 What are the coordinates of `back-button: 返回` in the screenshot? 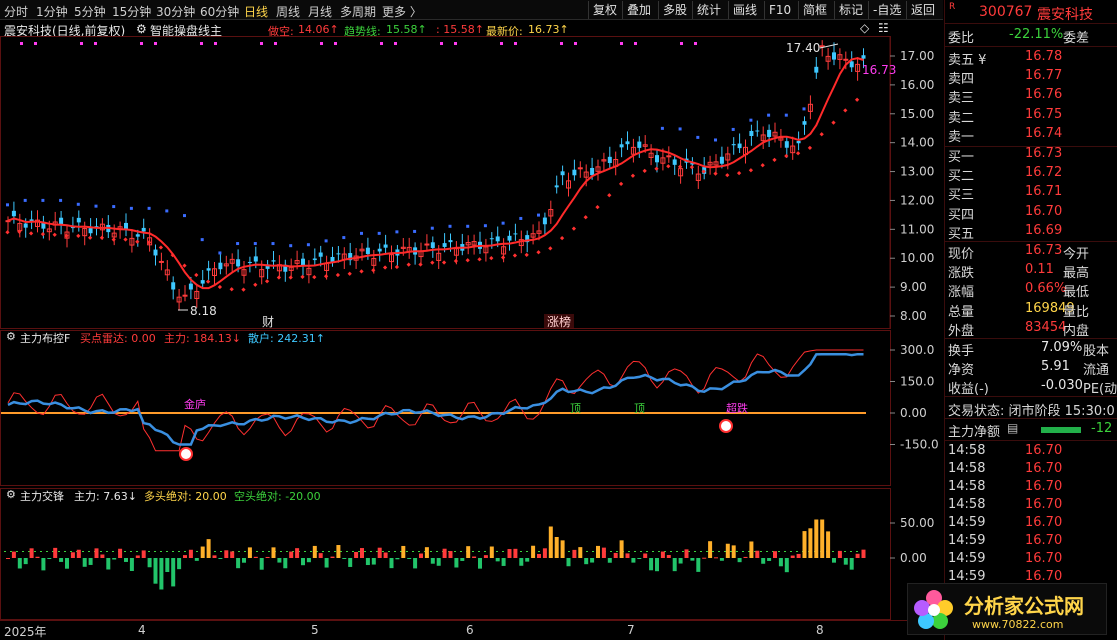 It's located at (922, 10).